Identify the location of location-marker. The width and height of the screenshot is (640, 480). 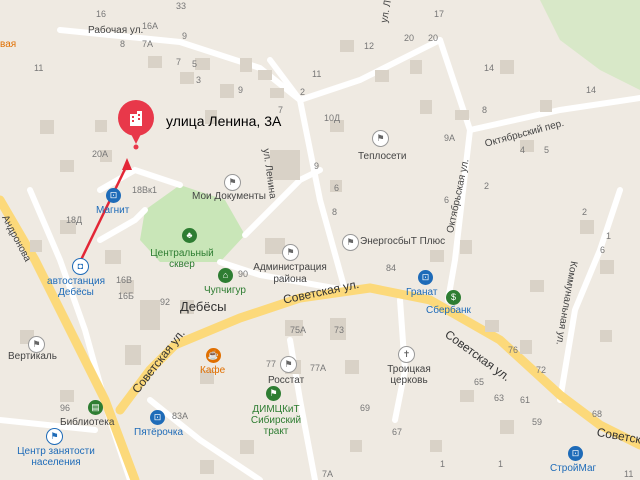
(136, 124).